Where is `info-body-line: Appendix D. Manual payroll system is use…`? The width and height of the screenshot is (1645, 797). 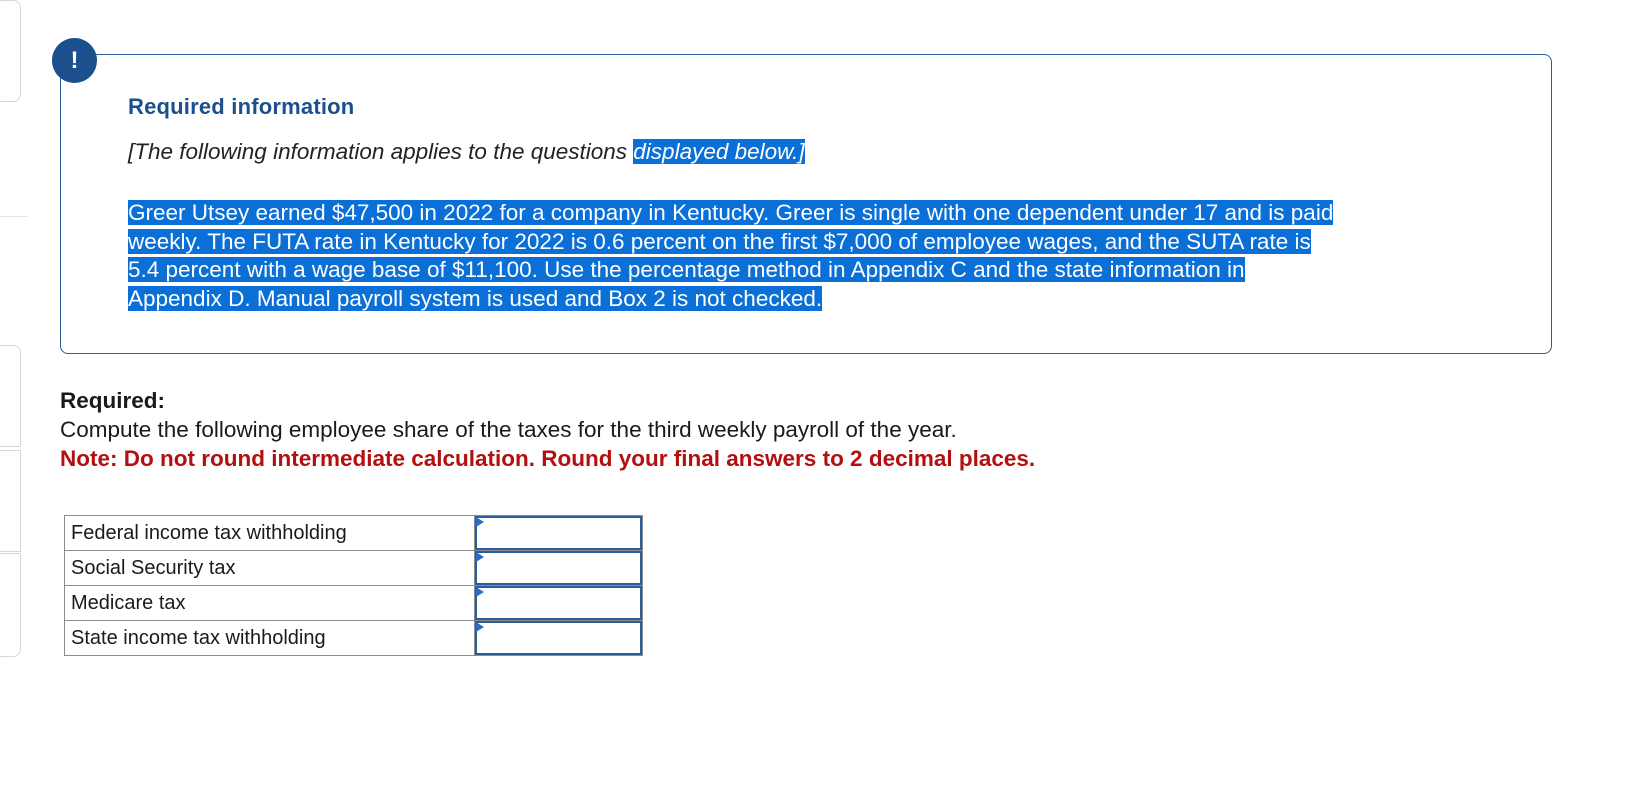
info-body-line: Appendix D. Manual payroll system is use… is located at coordinates (475, 298).